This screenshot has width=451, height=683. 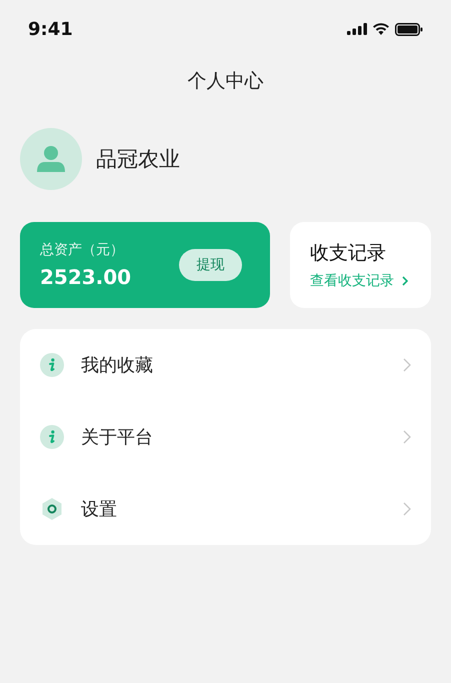 What do you see at coordinates (82, 250) in the screenshot?
I see `asset-label: 总资产（元）` at bounding box center [82, 250].